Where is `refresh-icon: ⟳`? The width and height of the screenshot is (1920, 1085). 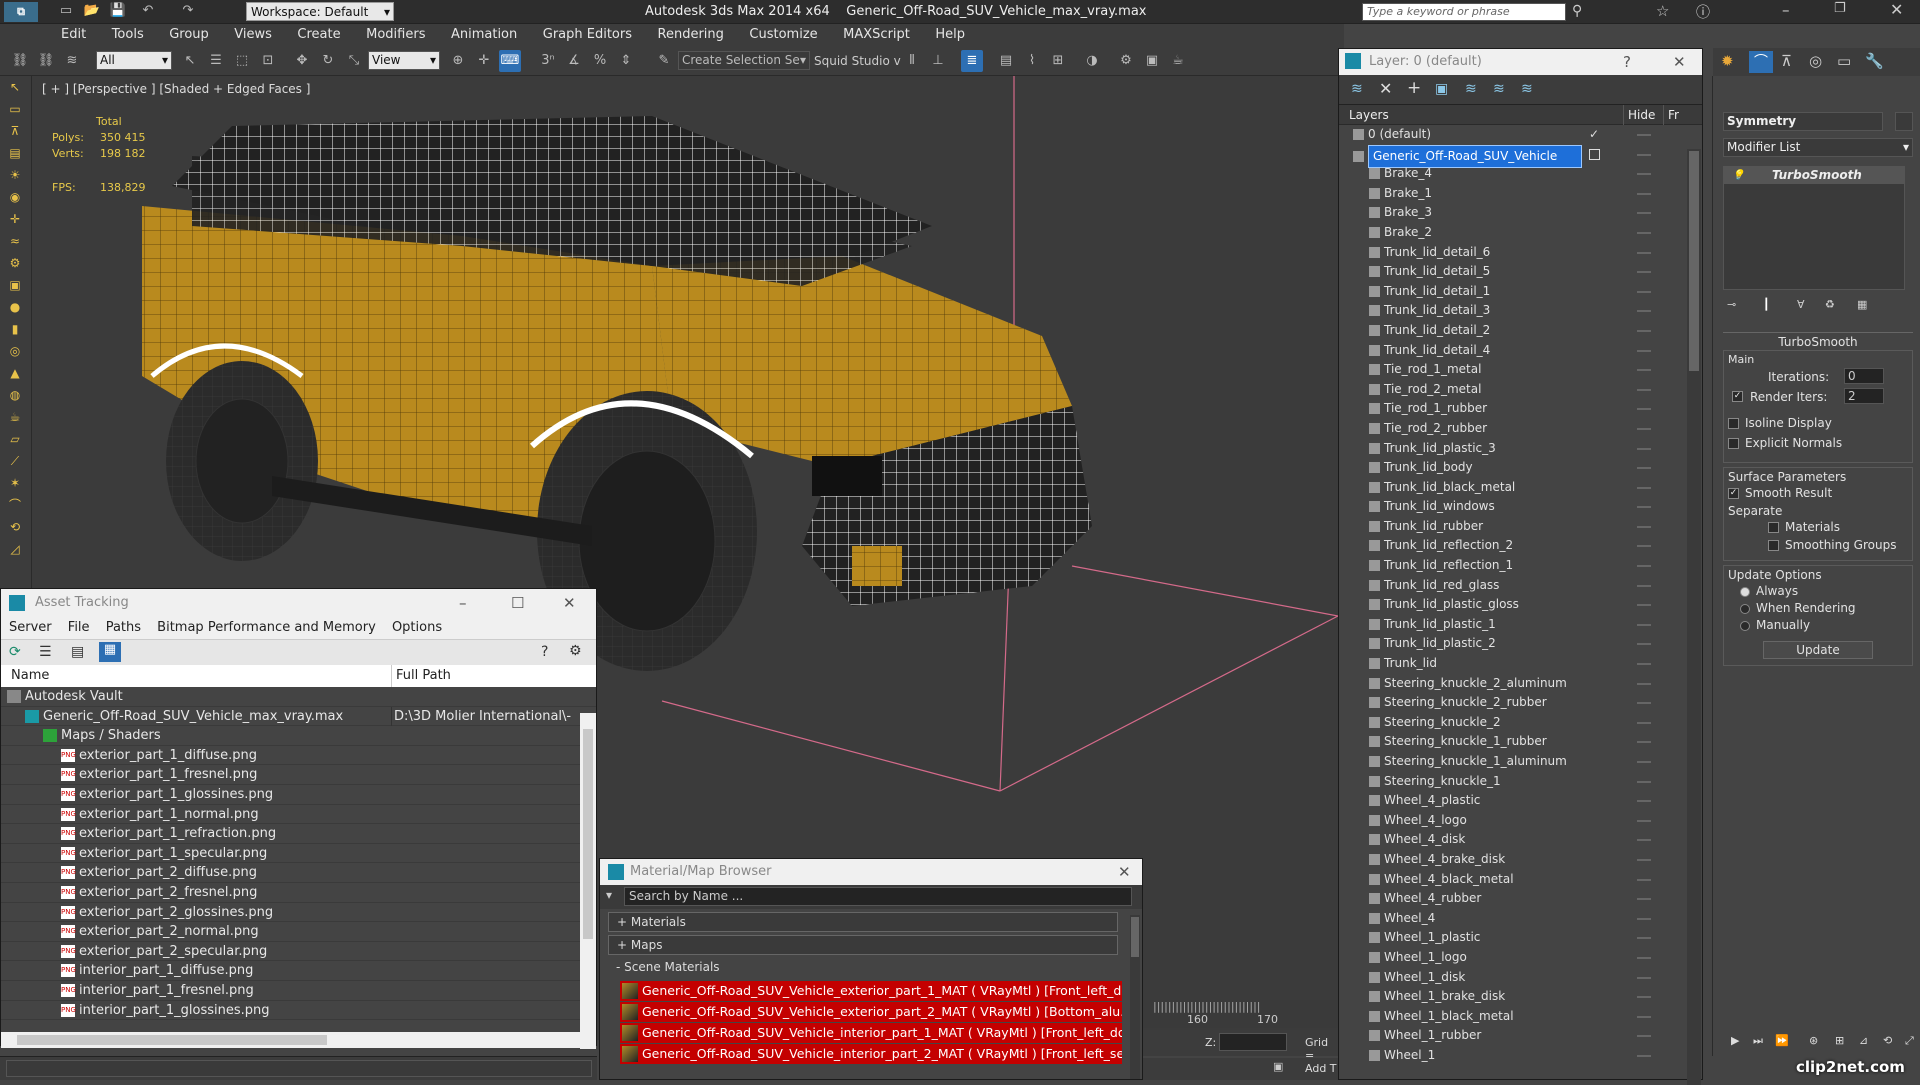 refresh-icon: ⟳ is located at coordinates (15, 652).